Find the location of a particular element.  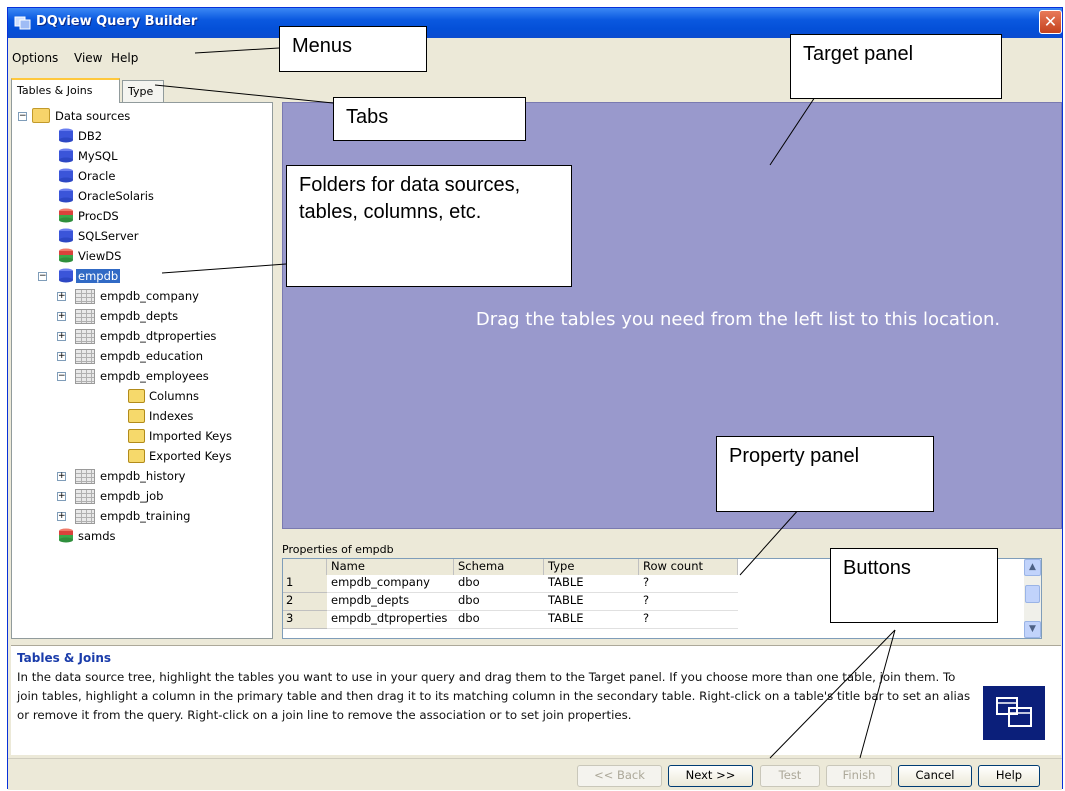

row-number: 1 is located at coordinates (305, 584).